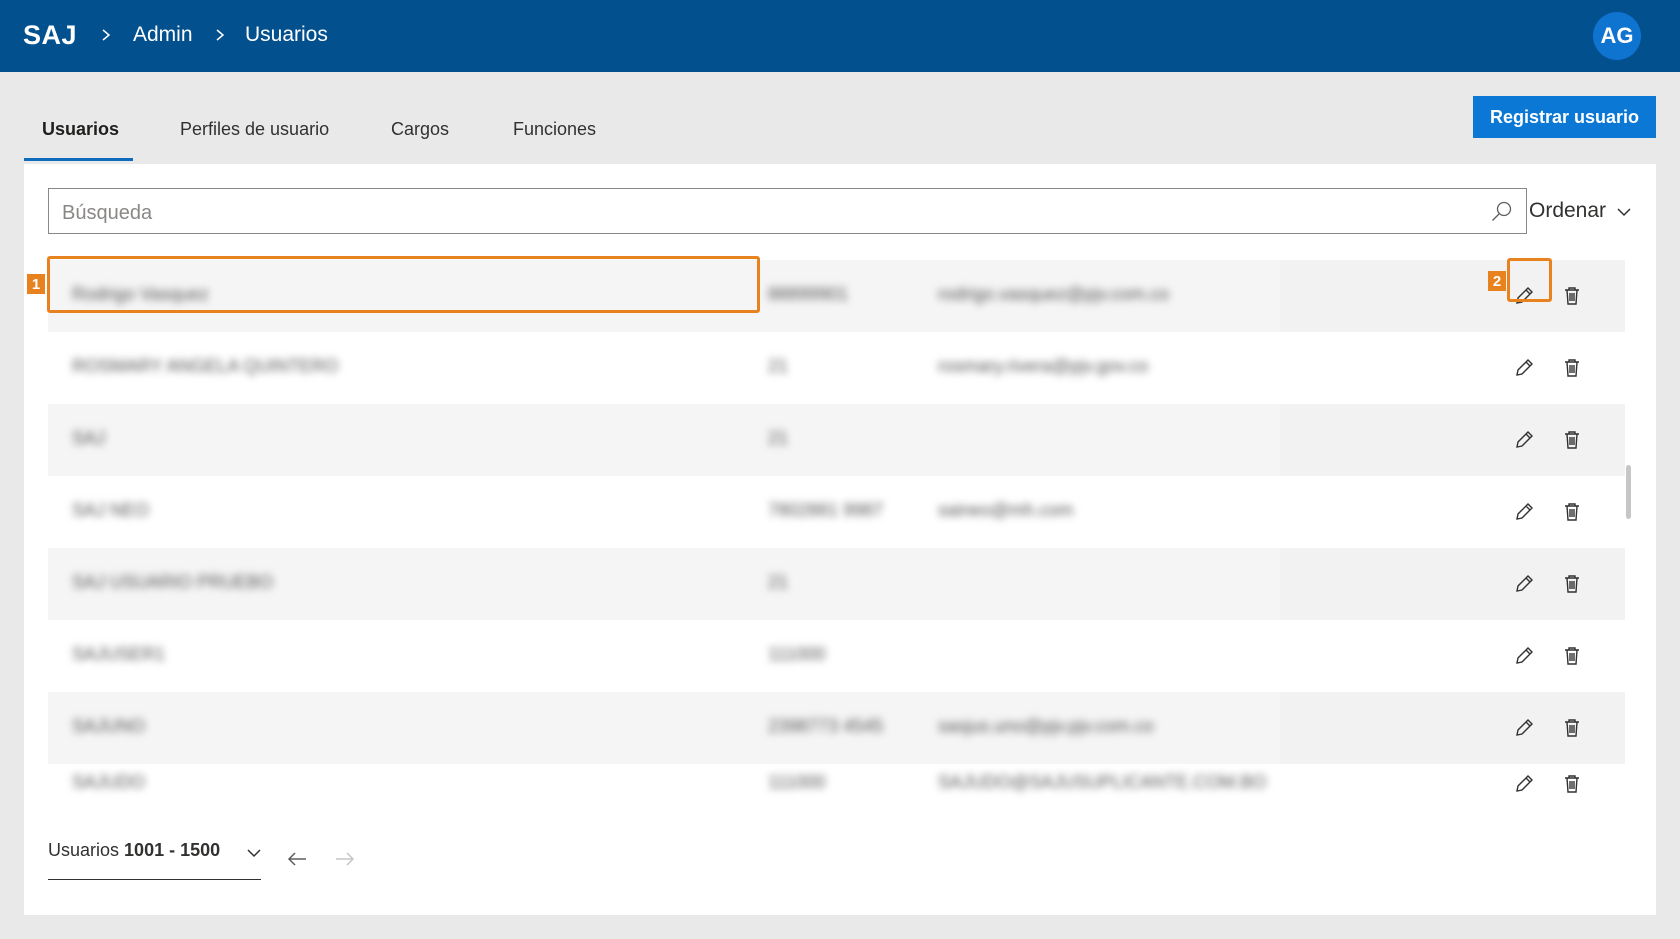  I want to click on user-name: SAJ, so click(89, 438).